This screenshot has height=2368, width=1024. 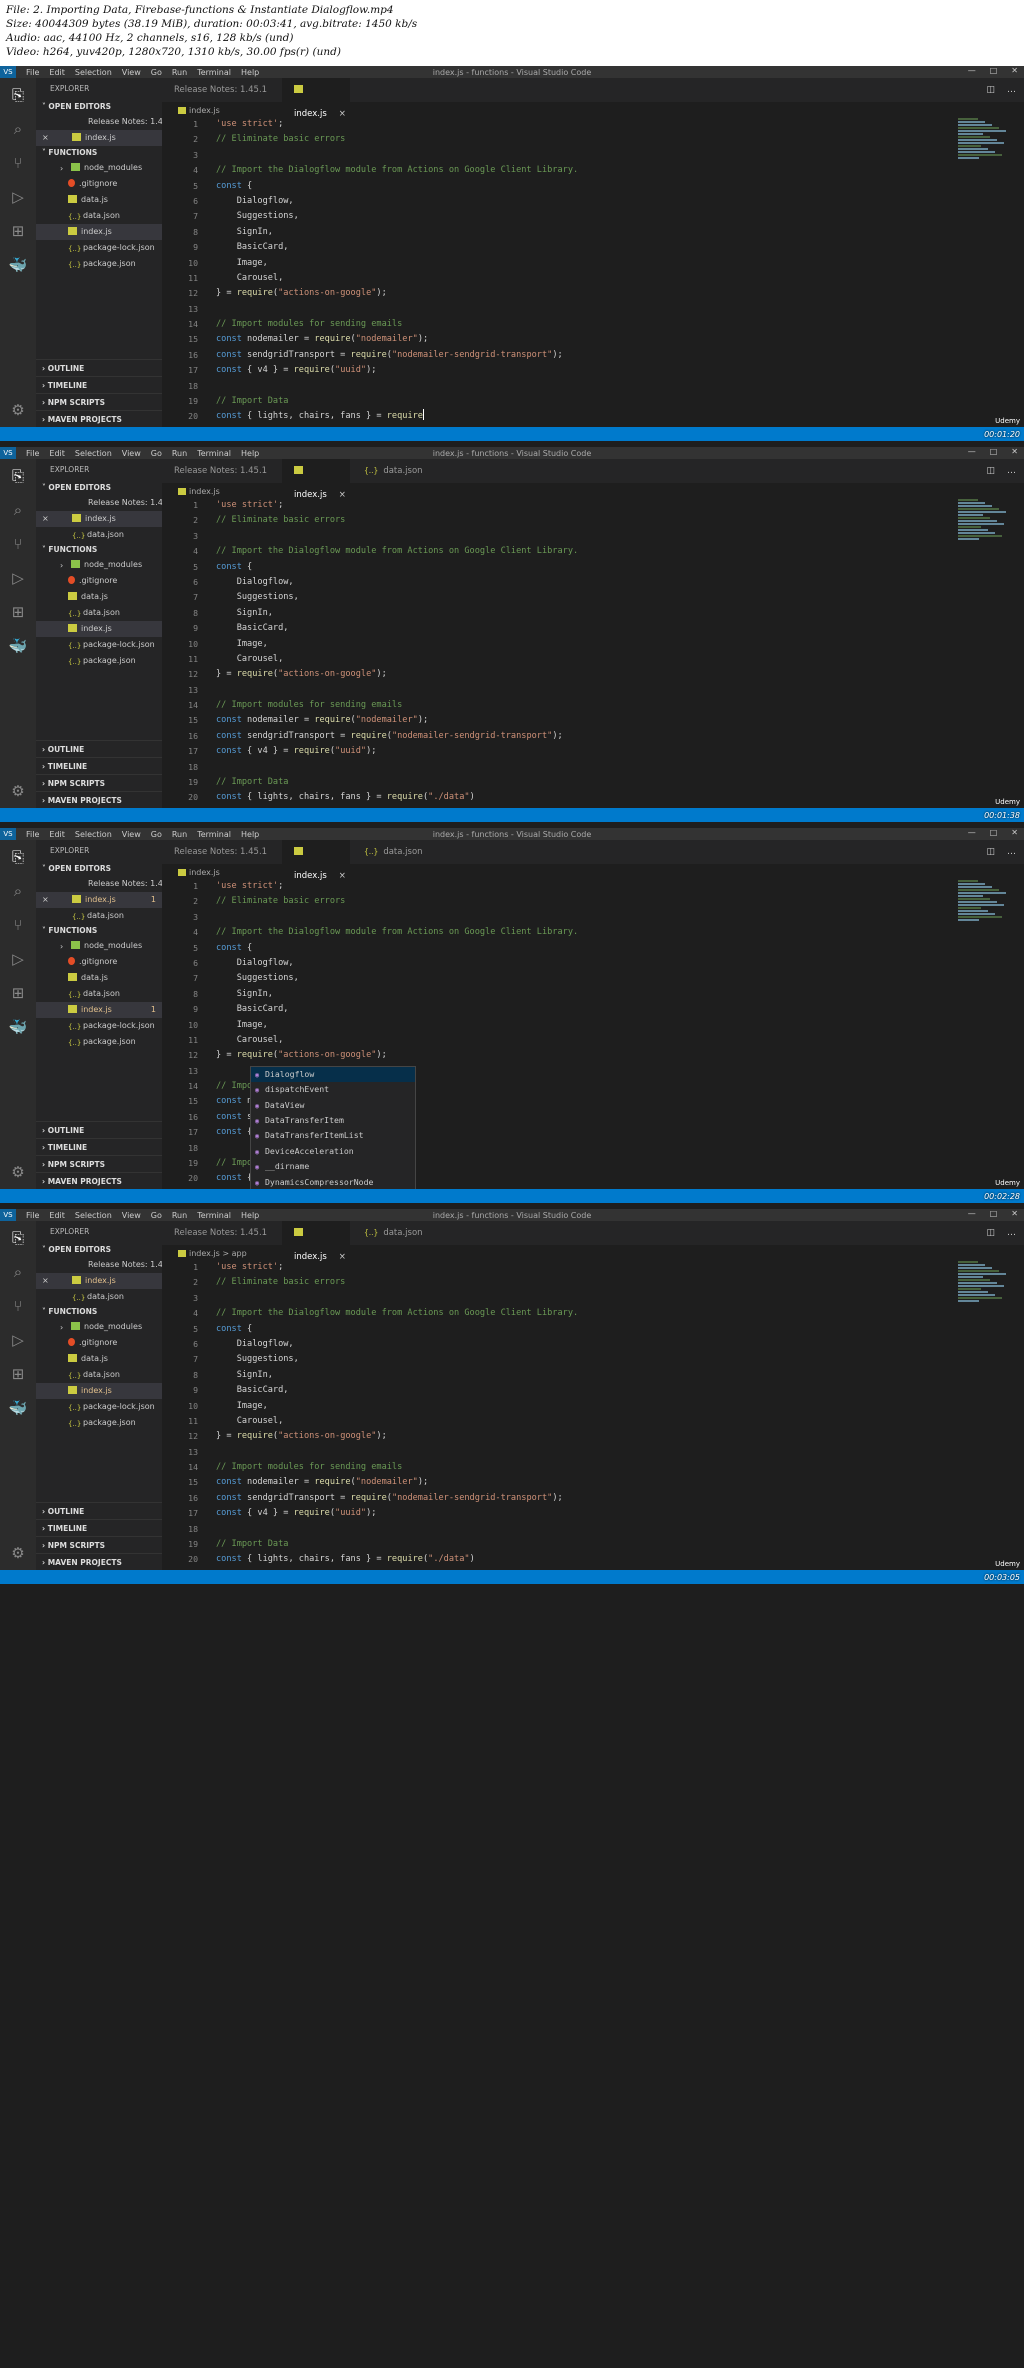 I want to click on menu-terminal: Terminal, so click(x=214, y=72).